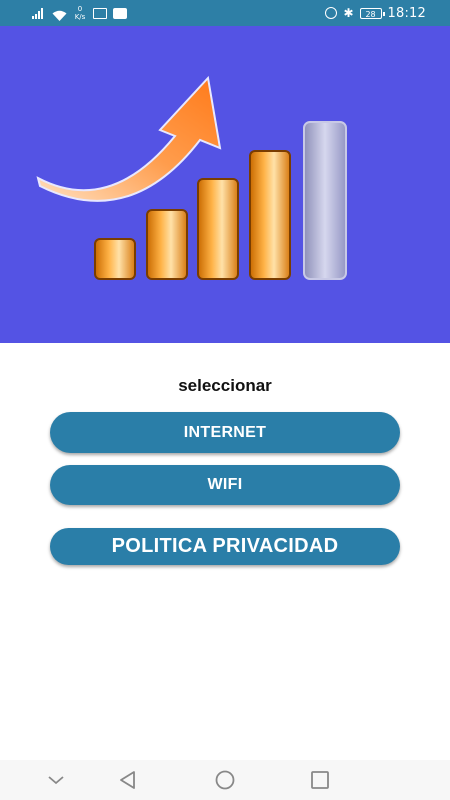 This screenshot has width=450, height=800. I want to click on back-icon, so click(128, 780).